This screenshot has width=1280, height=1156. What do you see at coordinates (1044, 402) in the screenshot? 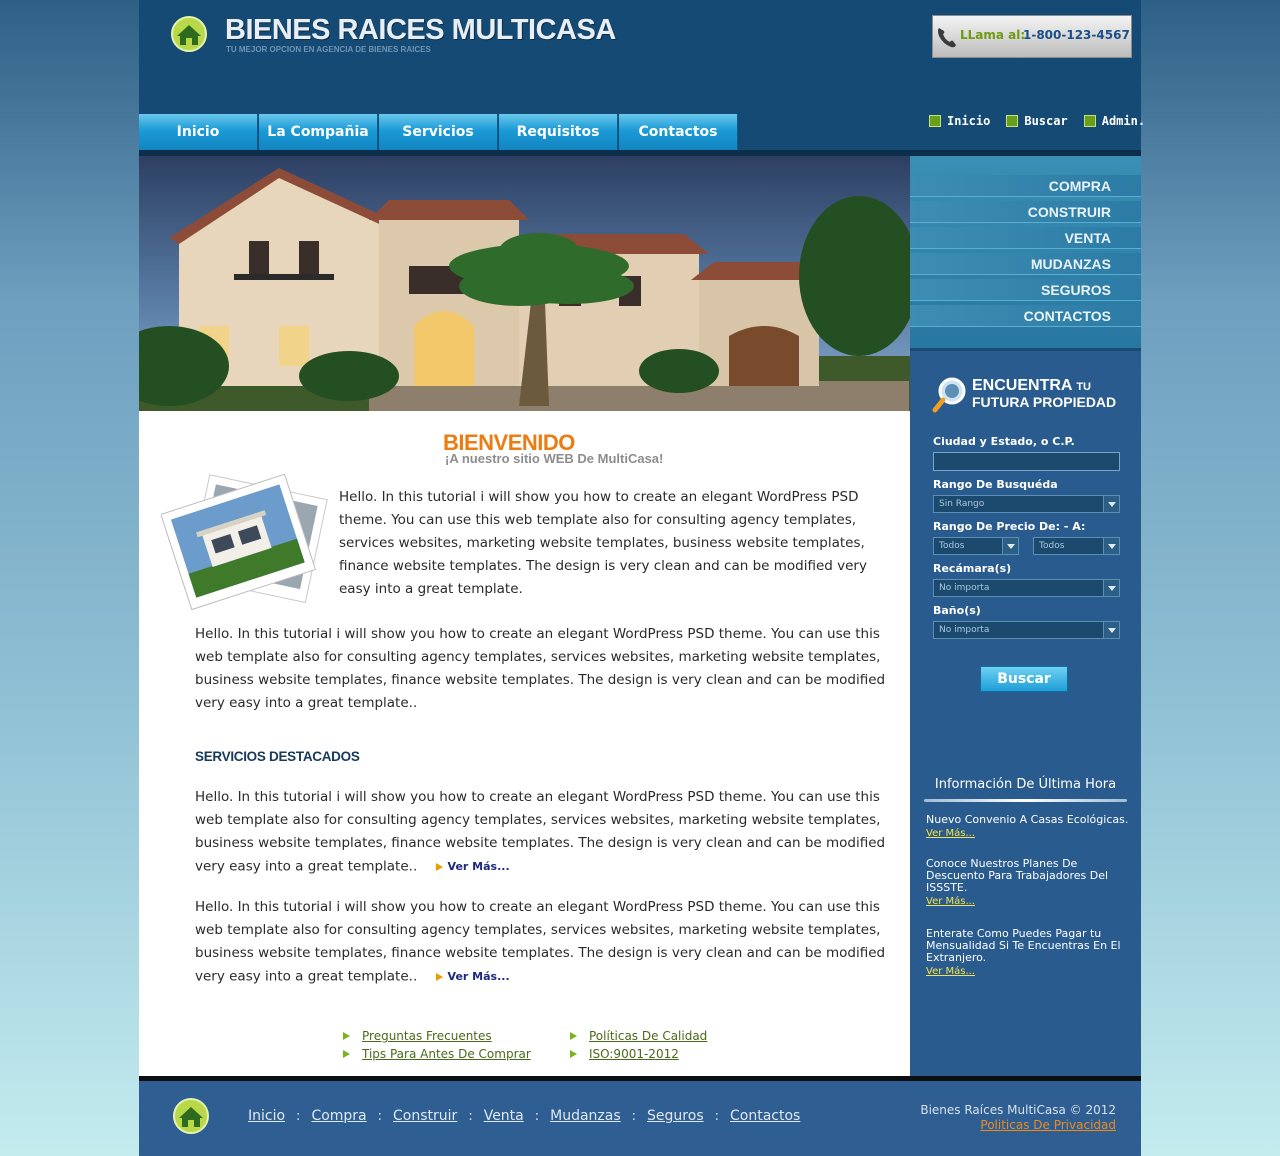
I see `search-title-line2: FUTURA PROPIEDAD` at bounding box center [1044, 402].